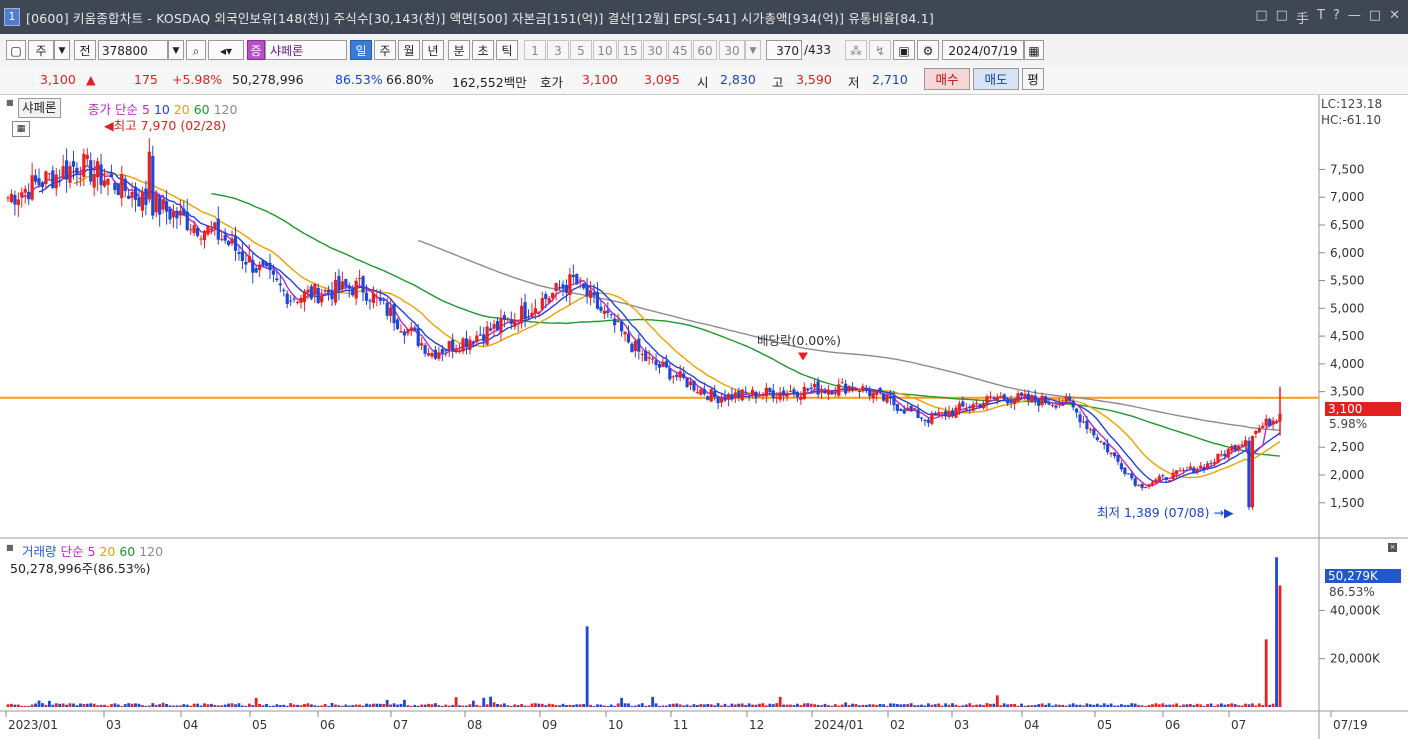 Image resolution: width=1408 pixels, height=739 pixels. Describe the element at coordinates (409, 50) in the screenshot. I see `period-month-tab: 월` at that location.